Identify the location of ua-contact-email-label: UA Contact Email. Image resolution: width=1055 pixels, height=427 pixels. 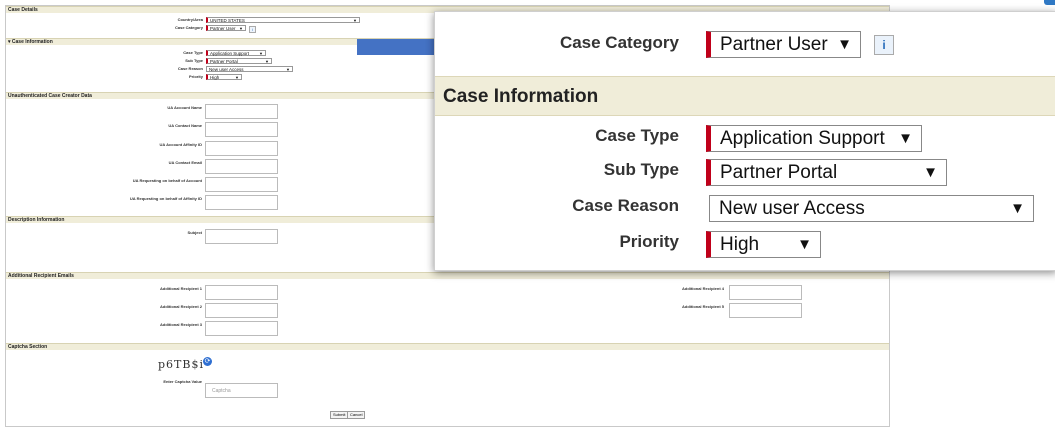
(185, 162).